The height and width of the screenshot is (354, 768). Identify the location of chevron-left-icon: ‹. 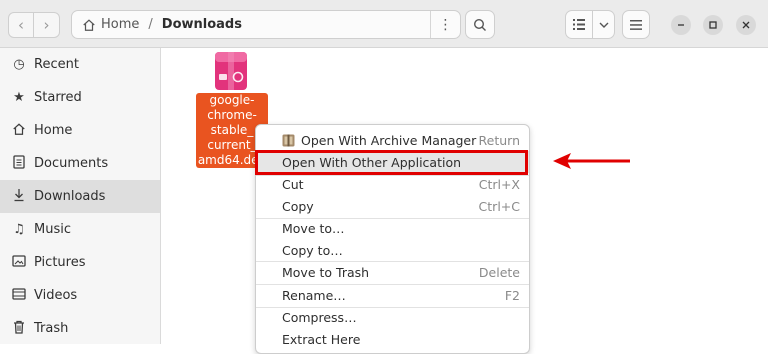
(21, 25).